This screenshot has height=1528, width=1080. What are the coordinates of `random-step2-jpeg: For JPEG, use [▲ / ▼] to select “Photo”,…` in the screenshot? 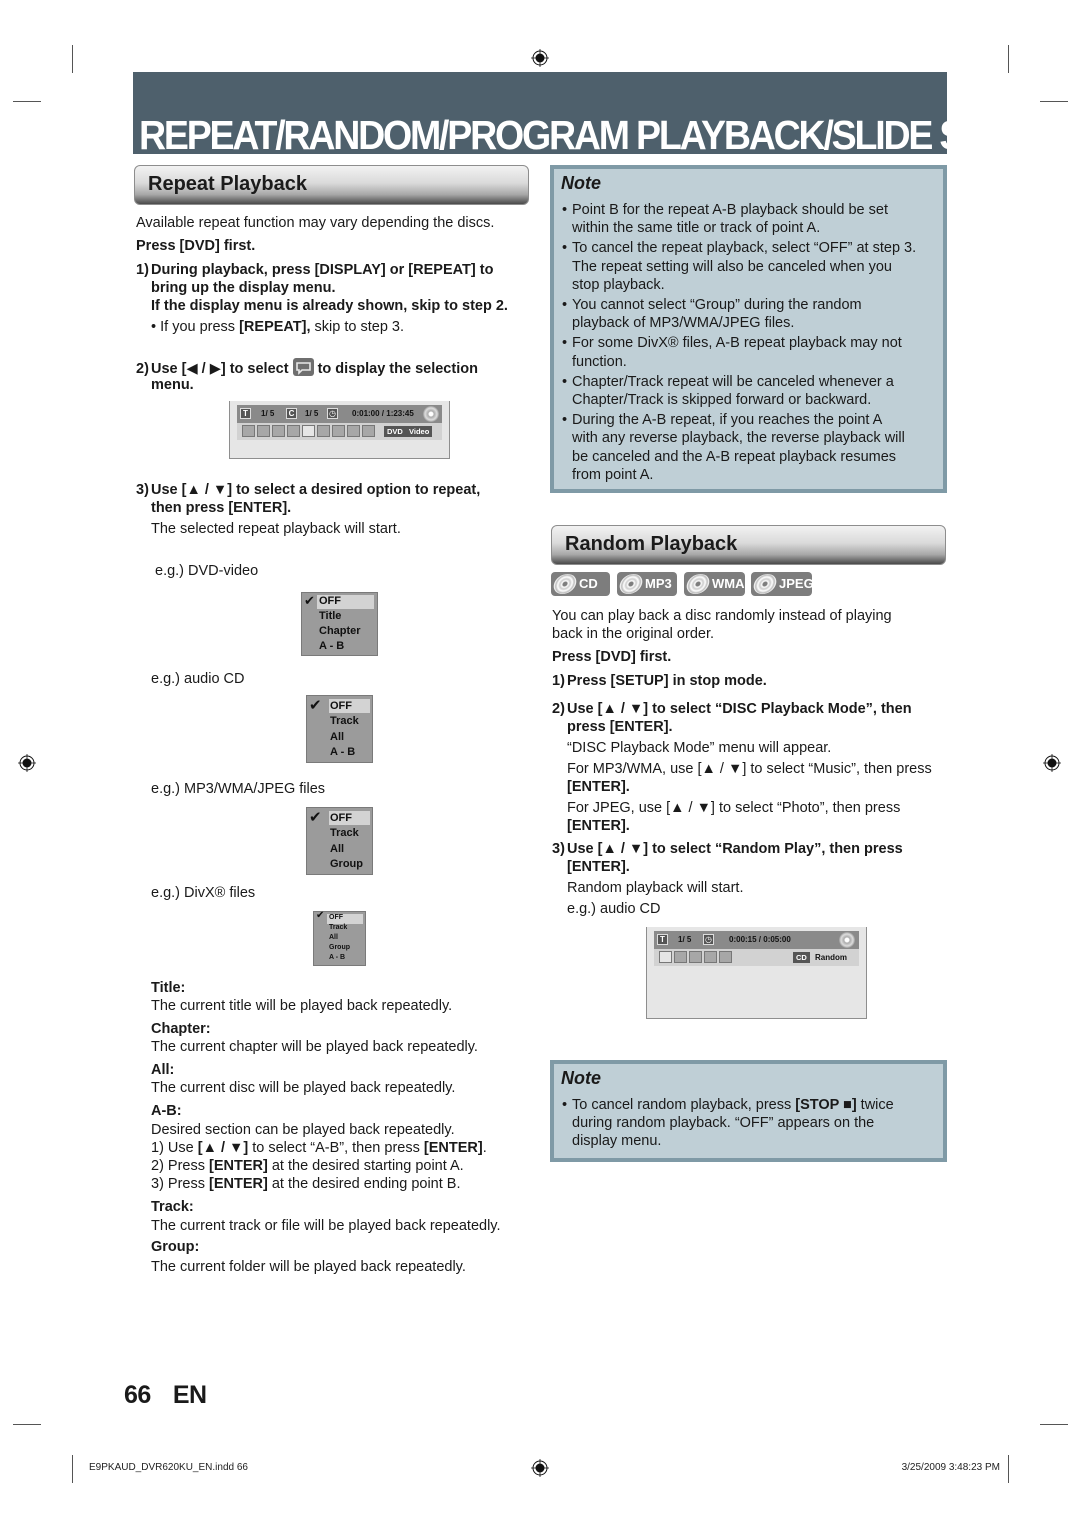 It's located at (734, 808).